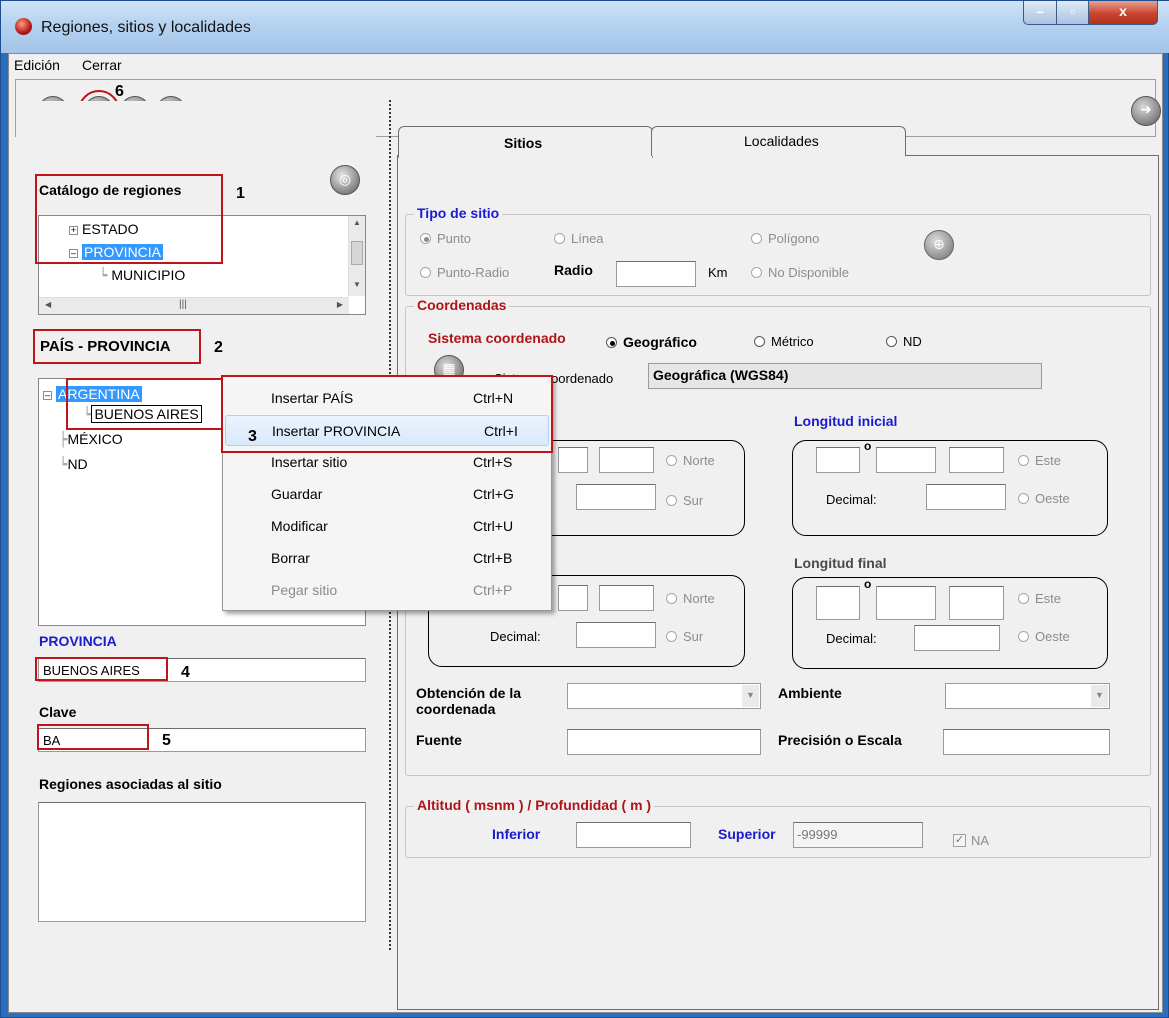 This screenshot has width=1169, height=1018. I want to click on ladybug-app-icon, so click(23, 26).